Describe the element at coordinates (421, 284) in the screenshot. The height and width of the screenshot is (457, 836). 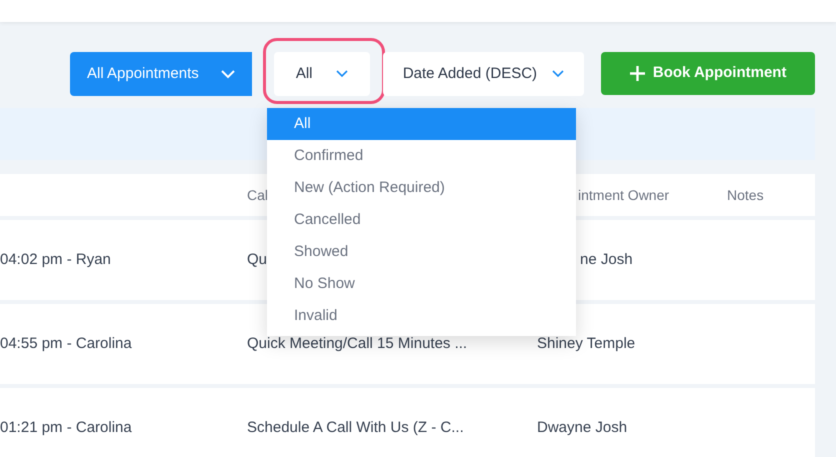
I see `status-option: No Show` at that location.